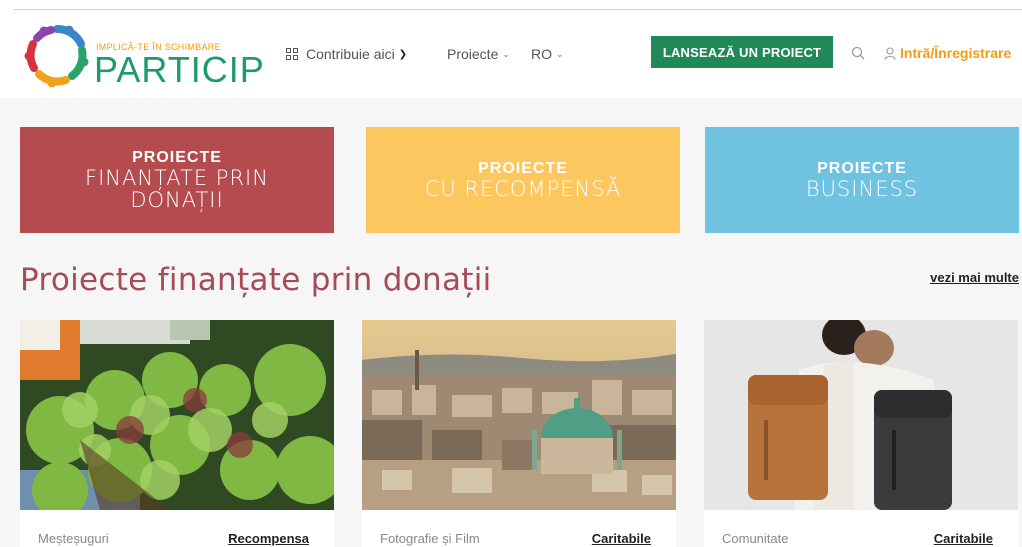 This screenshot has width=1022, height=547. What do you see at coordinates (430, 538) in the screenshot?
I see `card-category: Fotografie și Film` at bounding box center [430, 538].